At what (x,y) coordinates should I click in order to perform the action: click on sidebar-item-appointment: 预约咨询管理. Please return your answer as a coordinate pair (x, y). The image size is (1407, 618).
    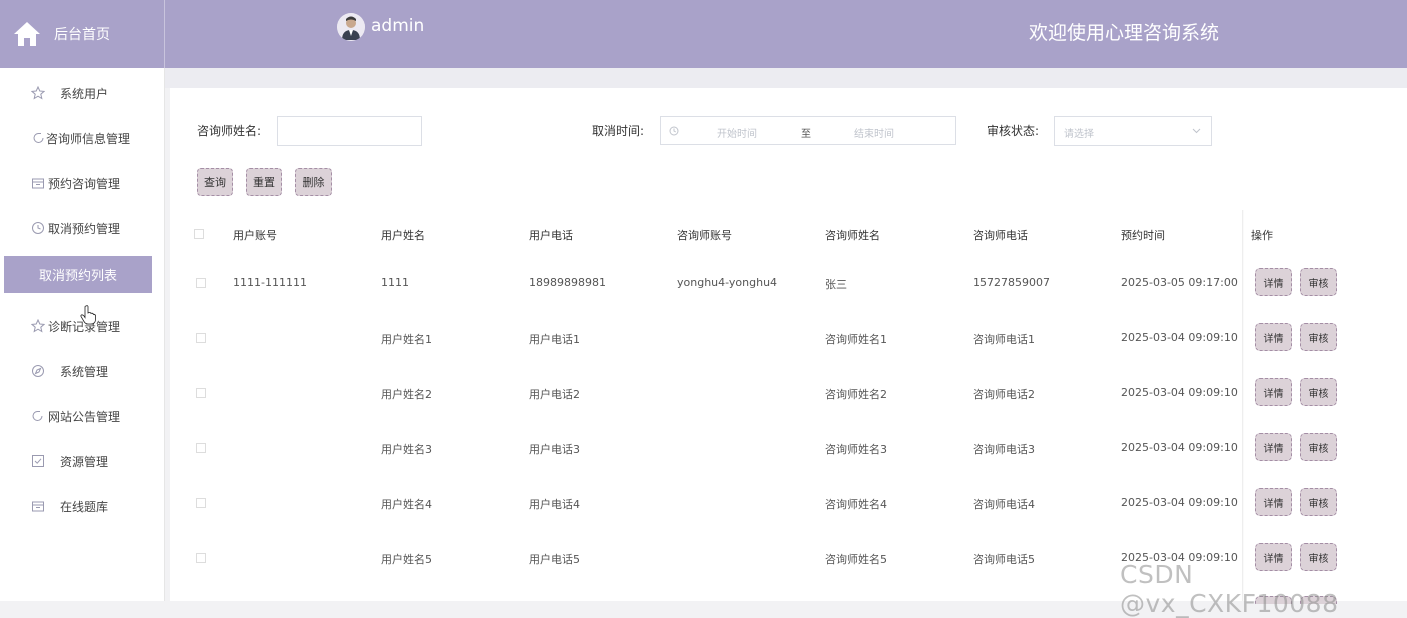
    Looking at the image, I should click on (97, 183).